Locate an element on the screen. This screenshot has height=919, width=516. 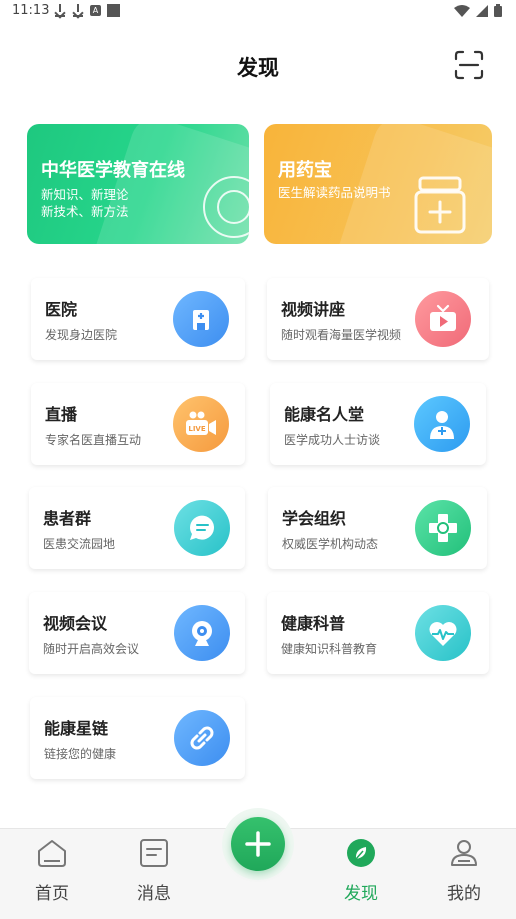
medicine-box-icon is located at coordinates (440, 205).